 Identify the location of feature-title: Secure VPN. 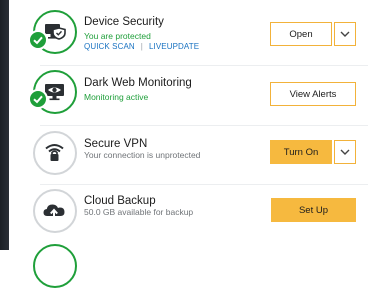
(116, 144).